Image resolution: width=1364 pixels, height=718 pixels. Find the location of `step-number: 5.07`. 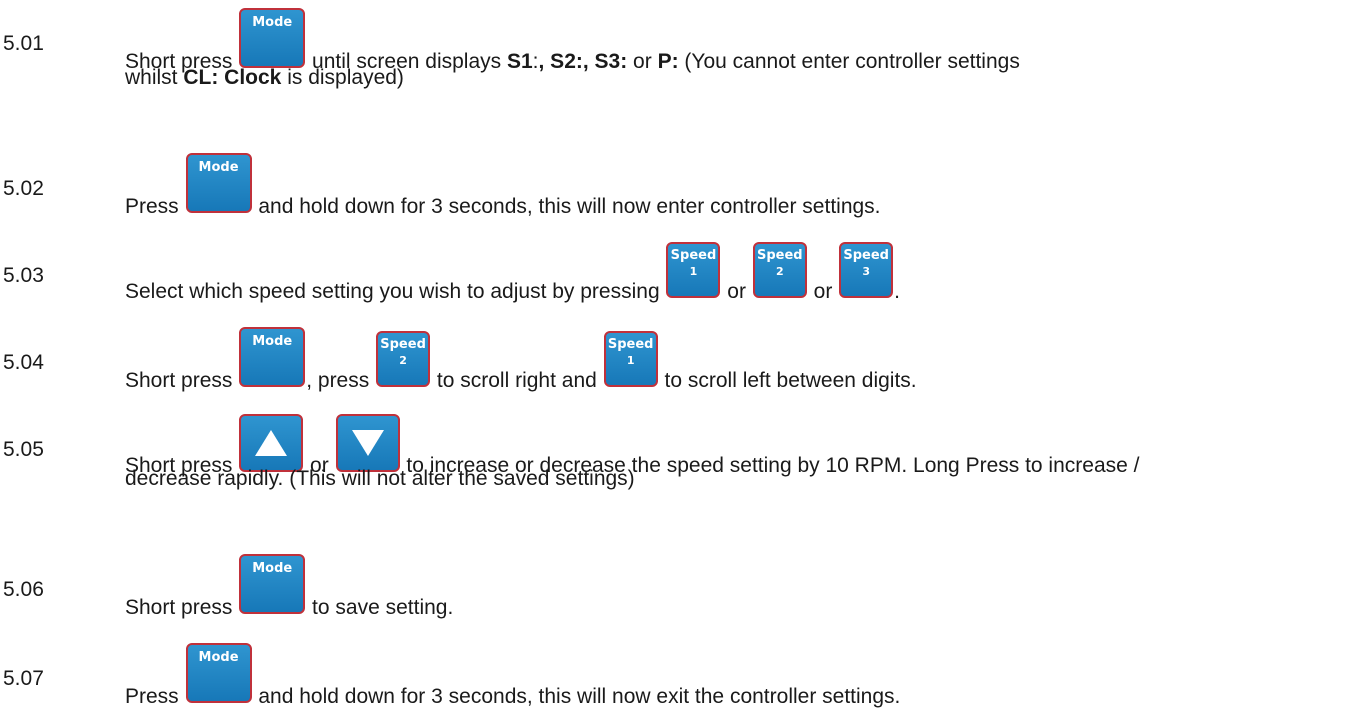

step-number: 5.07 is located at coordinates (23, 678).